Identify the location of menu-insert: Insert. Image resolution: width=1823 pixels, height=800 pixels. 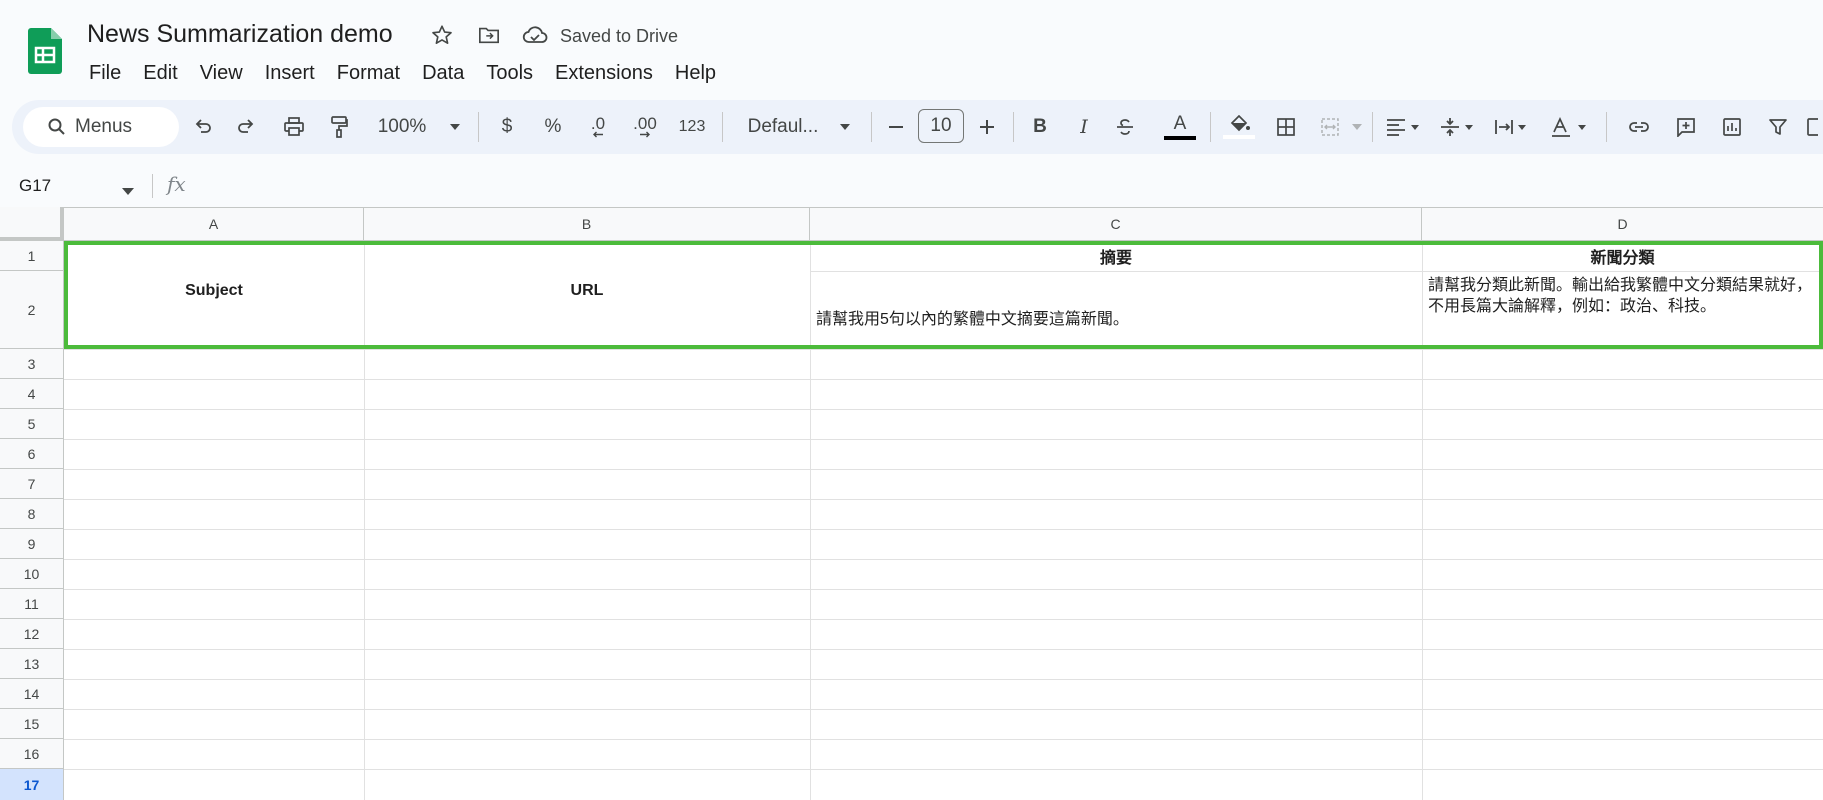
(290, 73).